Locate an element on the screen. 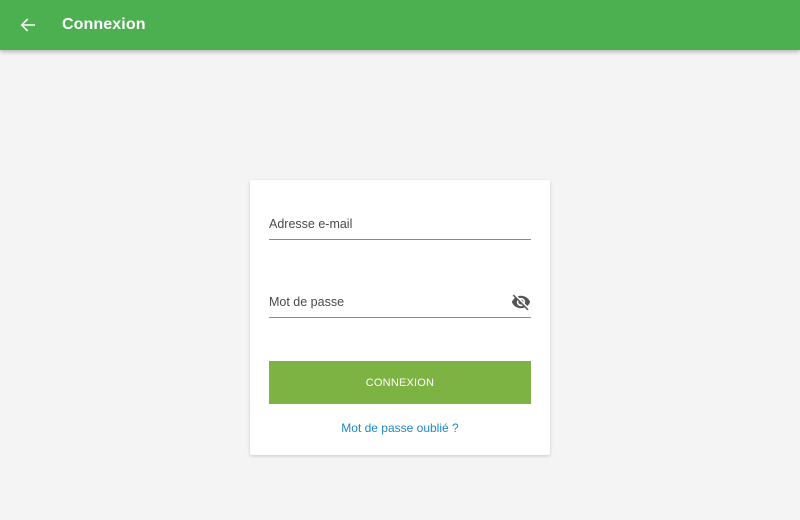 Image resolution: width=800 pixels, height=520 pixels. app-bar: Connexion is located at coordinates (400, 25).